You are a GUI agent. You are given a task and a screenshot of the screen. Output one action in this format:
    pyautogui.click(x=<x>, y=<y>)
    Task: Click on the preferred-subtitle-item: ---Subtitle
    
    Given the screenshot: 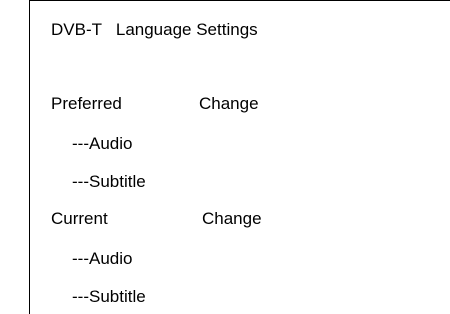 What is the action you would take?
    pyautogui.click(x=109, y=182)
    